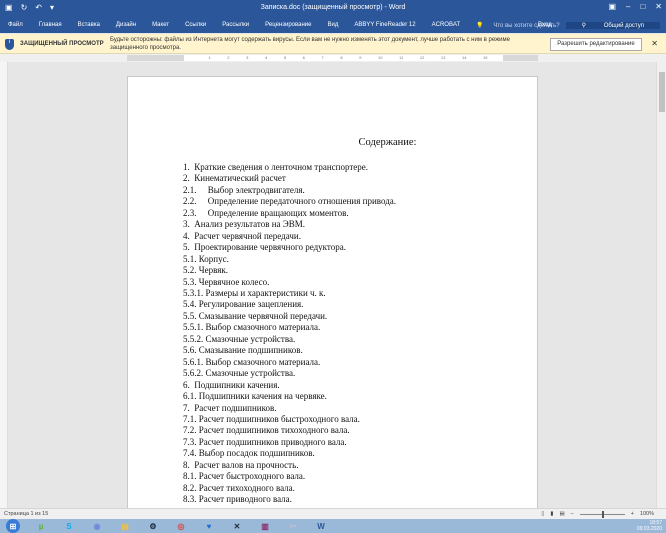 Image resolution: width=666 pixels, height=533 pixels. What do you see at coordinates (26, 514) in the screenshot?
I see `page-count: Страница 1 из 15` at bounding box center [26, 514].